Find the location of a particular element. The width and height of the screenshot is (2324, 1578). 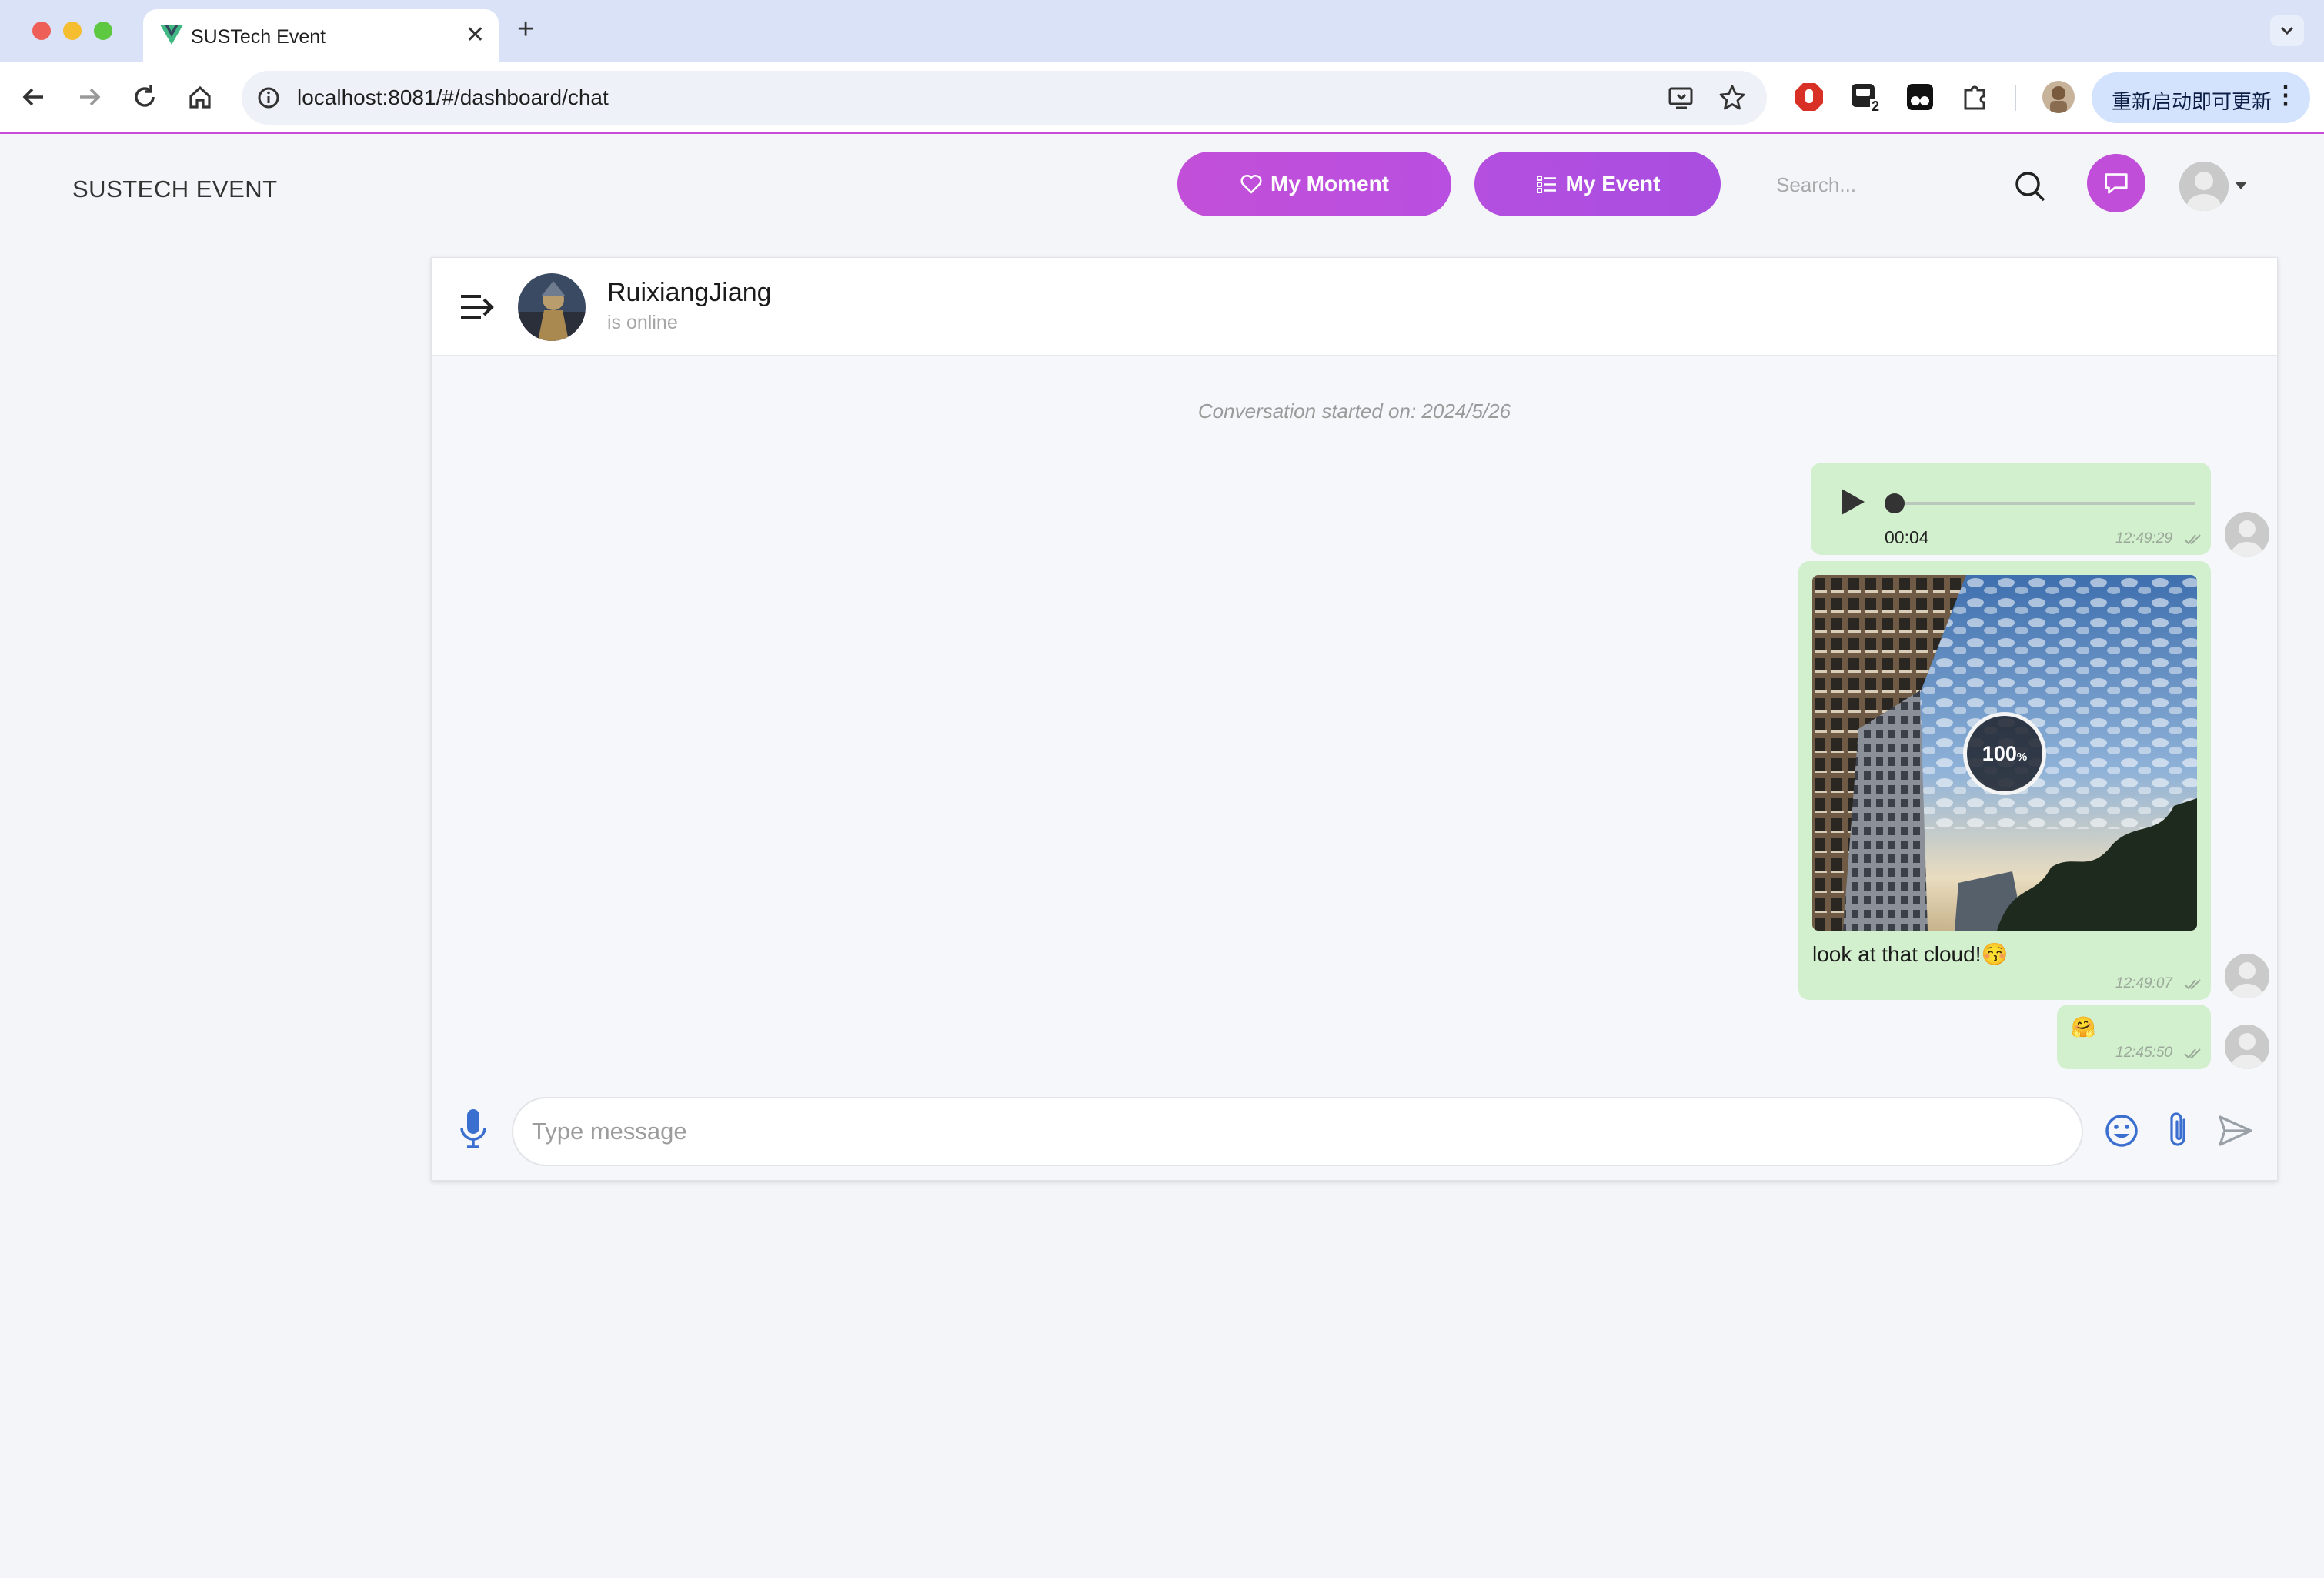

chat-button is located at coordinates (2116, 183).